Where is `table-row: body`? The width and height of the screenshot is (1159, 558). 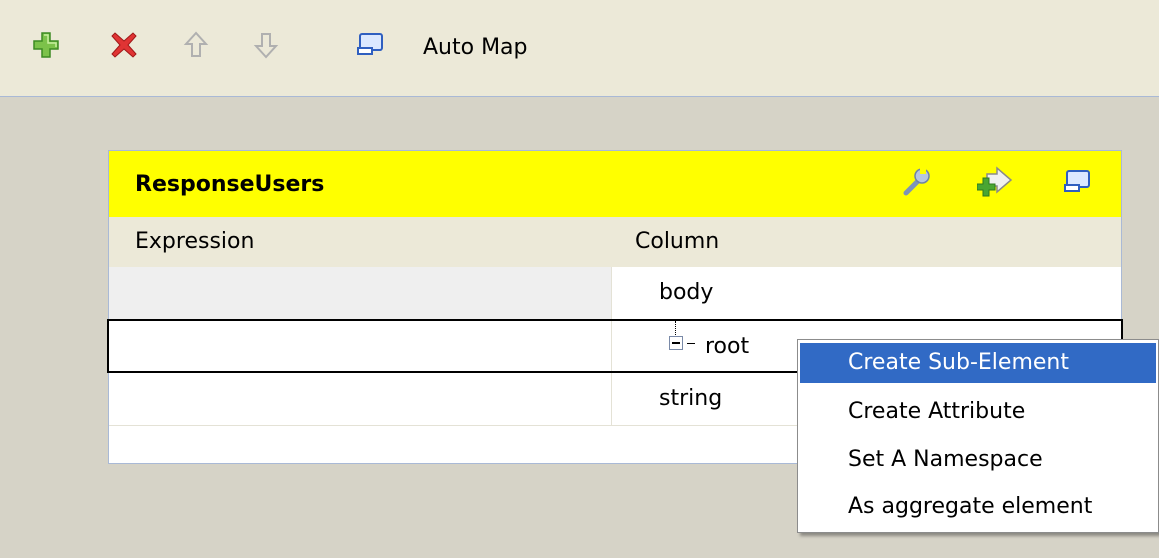 table-row: body is located at coordinates (615, 293).